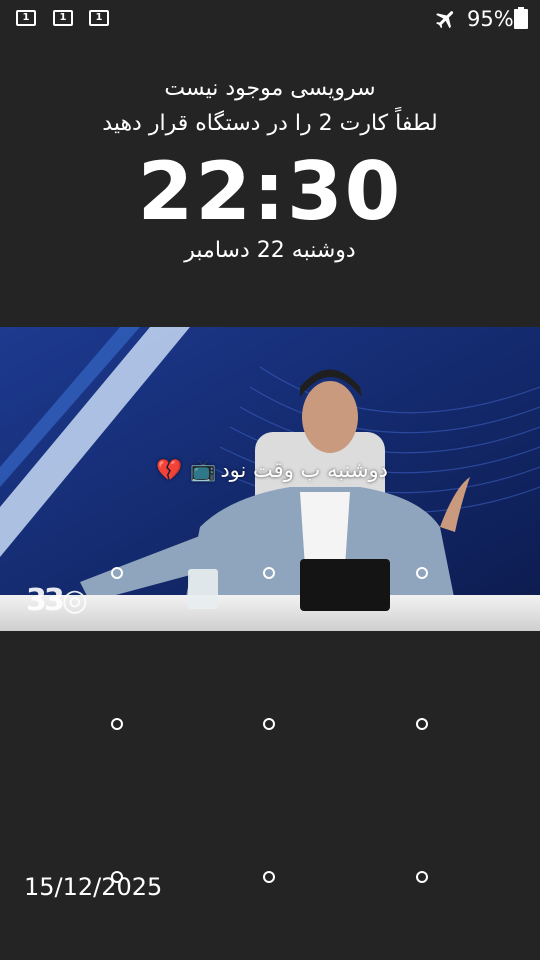 This screenshot has height=960, width=540. I want to click on clock-date: دوشنبه 22 دسامبر, so click(270, 250).